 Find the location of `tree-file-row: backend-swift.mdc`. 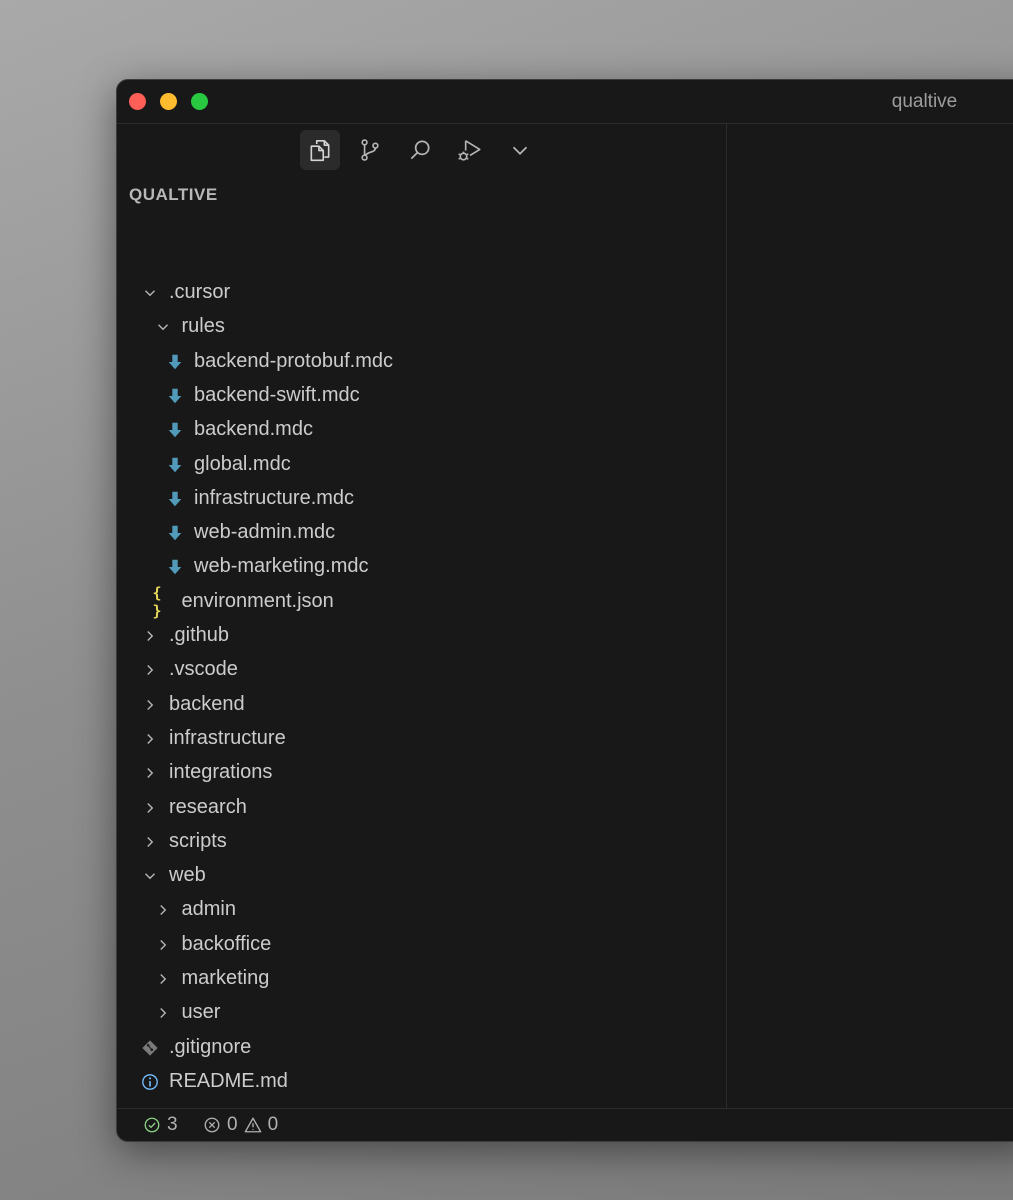

tree-file-row: backend-swift.mdc is located at coordinates (421, 396).